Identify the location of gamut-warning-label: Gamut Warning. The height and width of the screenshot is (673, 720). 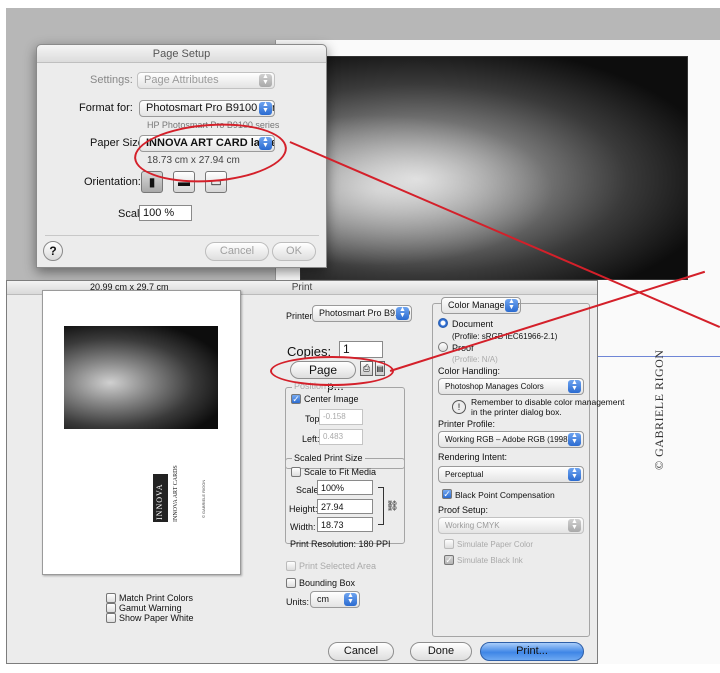
(150, 608).